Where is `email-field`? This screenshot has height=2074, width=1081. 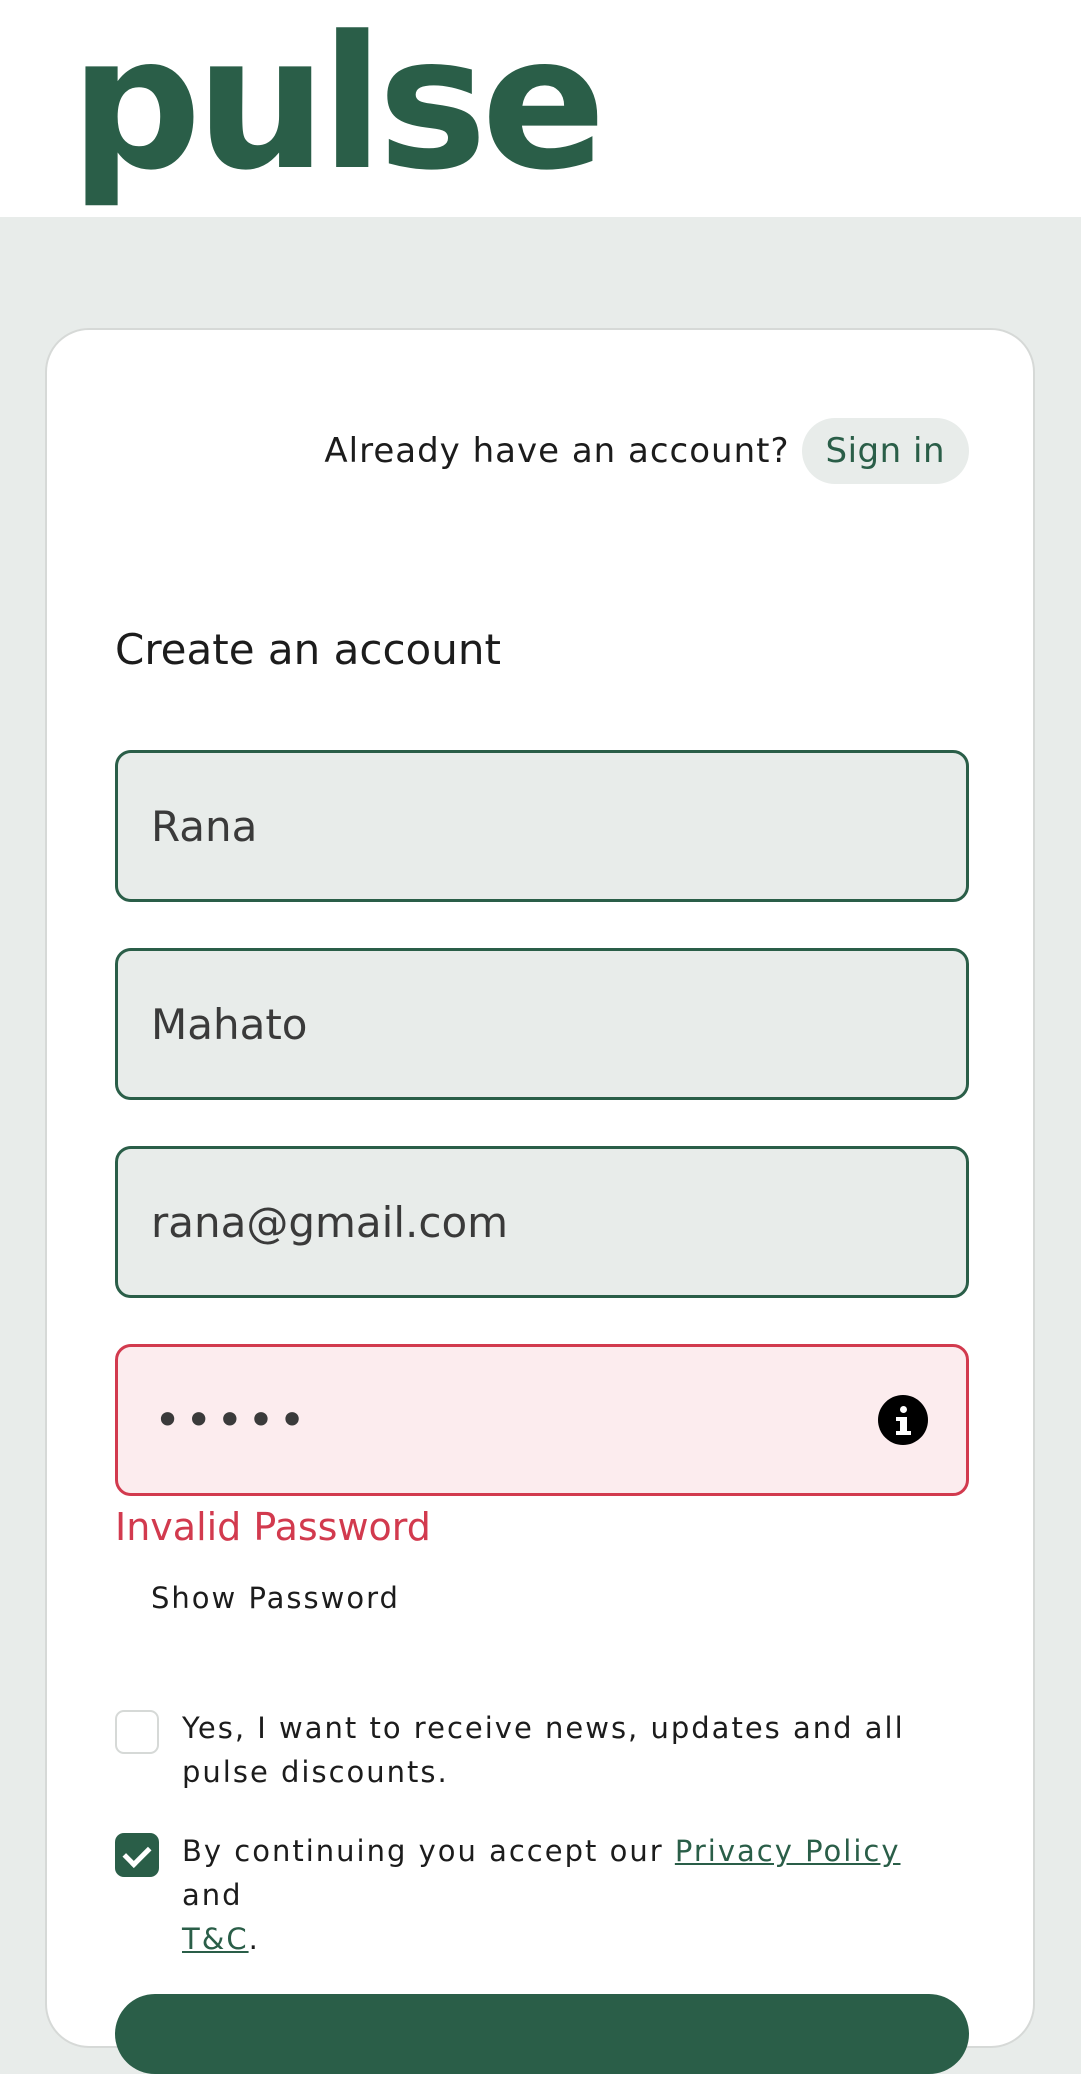 email-field is located at coordinates (542, 1222).